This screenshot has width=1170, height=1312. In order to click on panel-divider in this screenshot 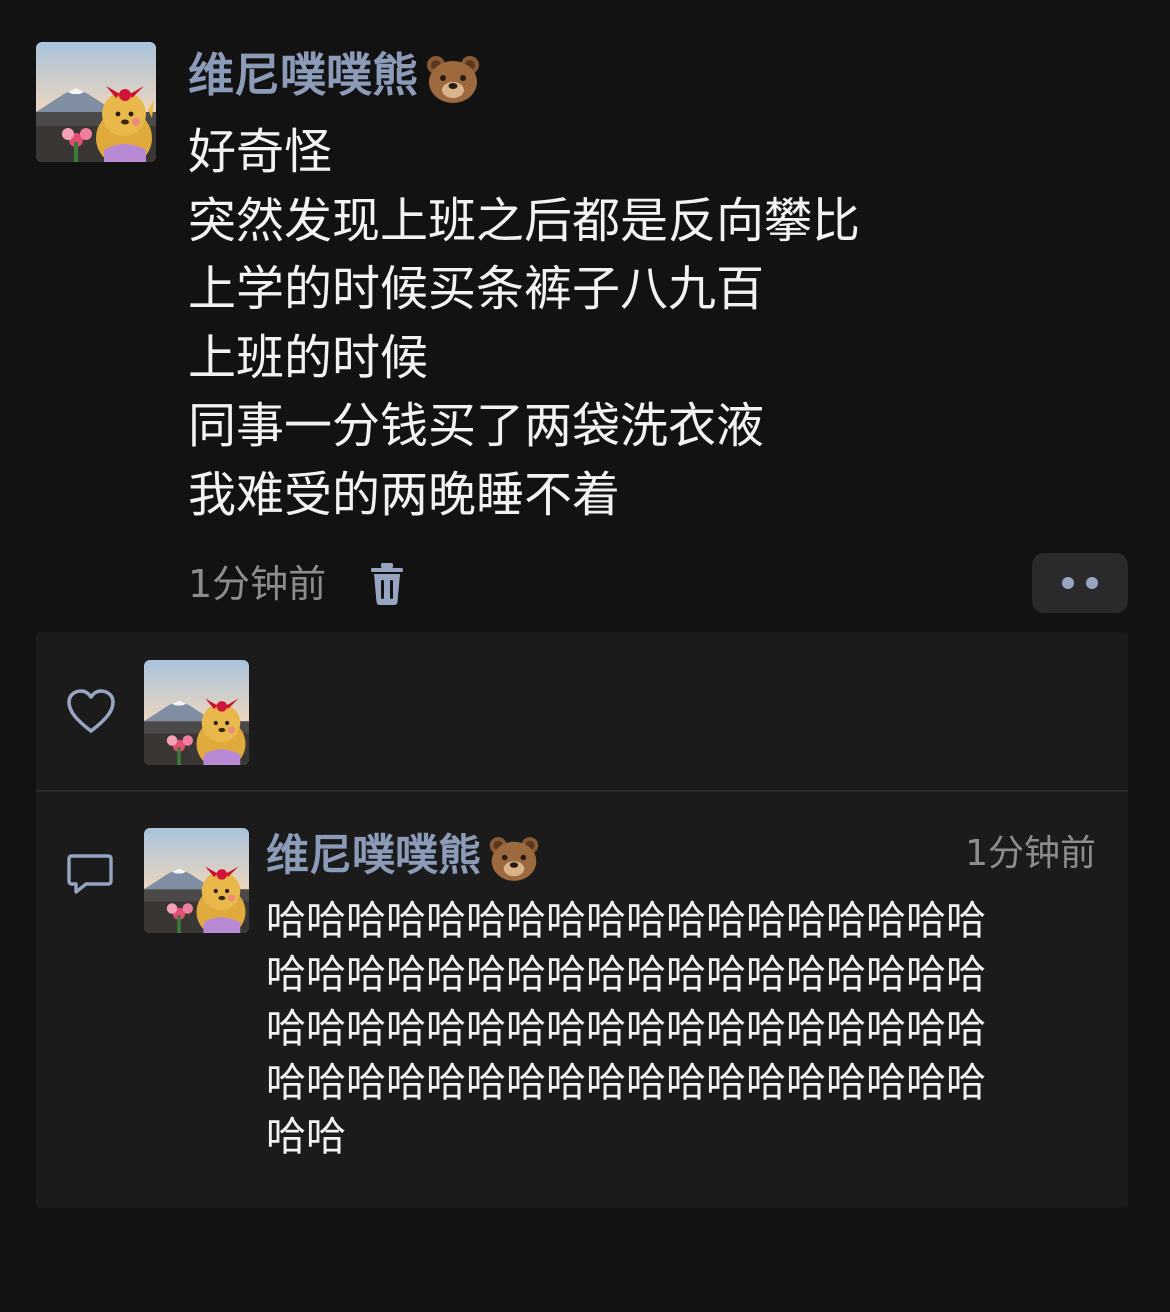, I will do `click(582, 791)`.